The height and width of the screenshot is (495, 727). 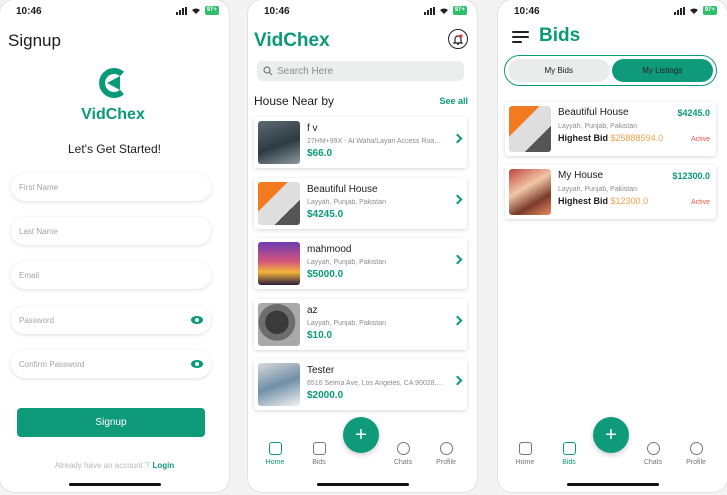 I want to click on page-title: Bids, so click(x=560, y=35).